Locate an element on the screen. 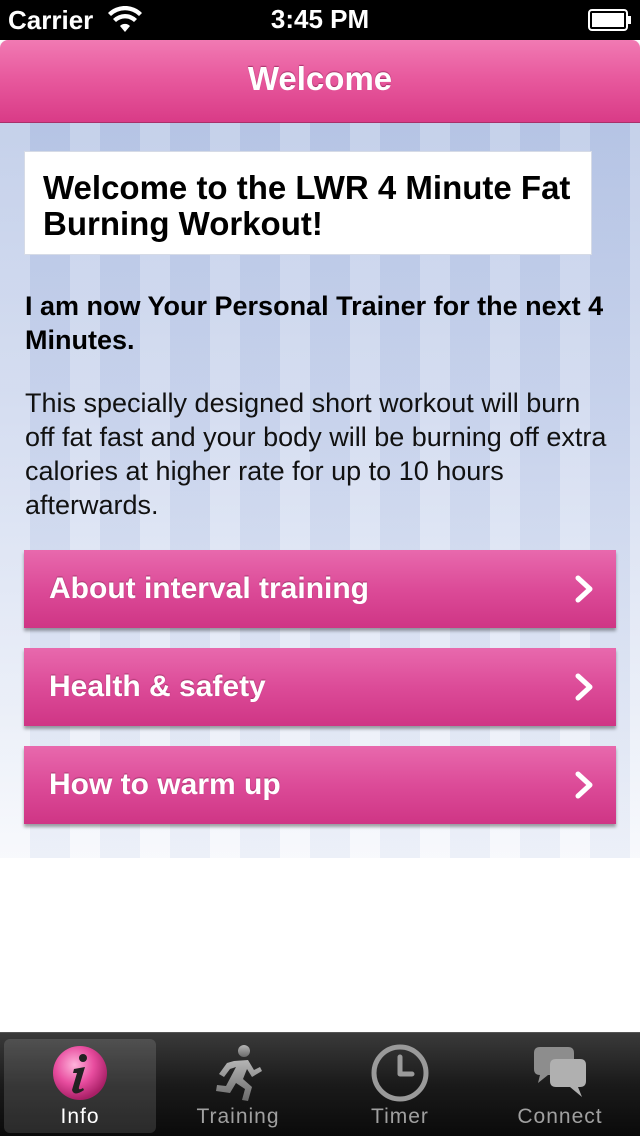  status-time: 3:45 PM is located at coordinates (320, 19).